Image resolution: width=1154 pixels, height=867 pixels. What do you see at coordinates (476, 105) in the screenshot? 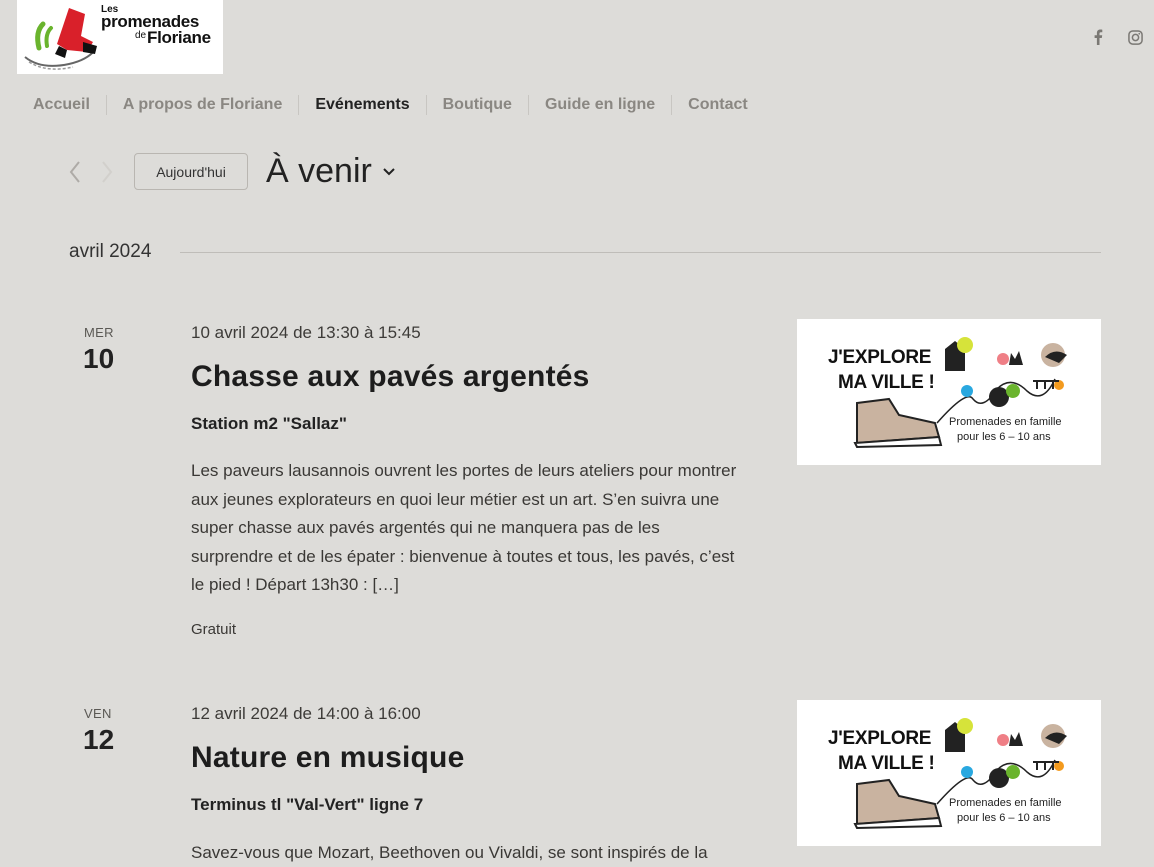
I see `nav-item-boutique: Boutique` at bounding box center [476, 105].